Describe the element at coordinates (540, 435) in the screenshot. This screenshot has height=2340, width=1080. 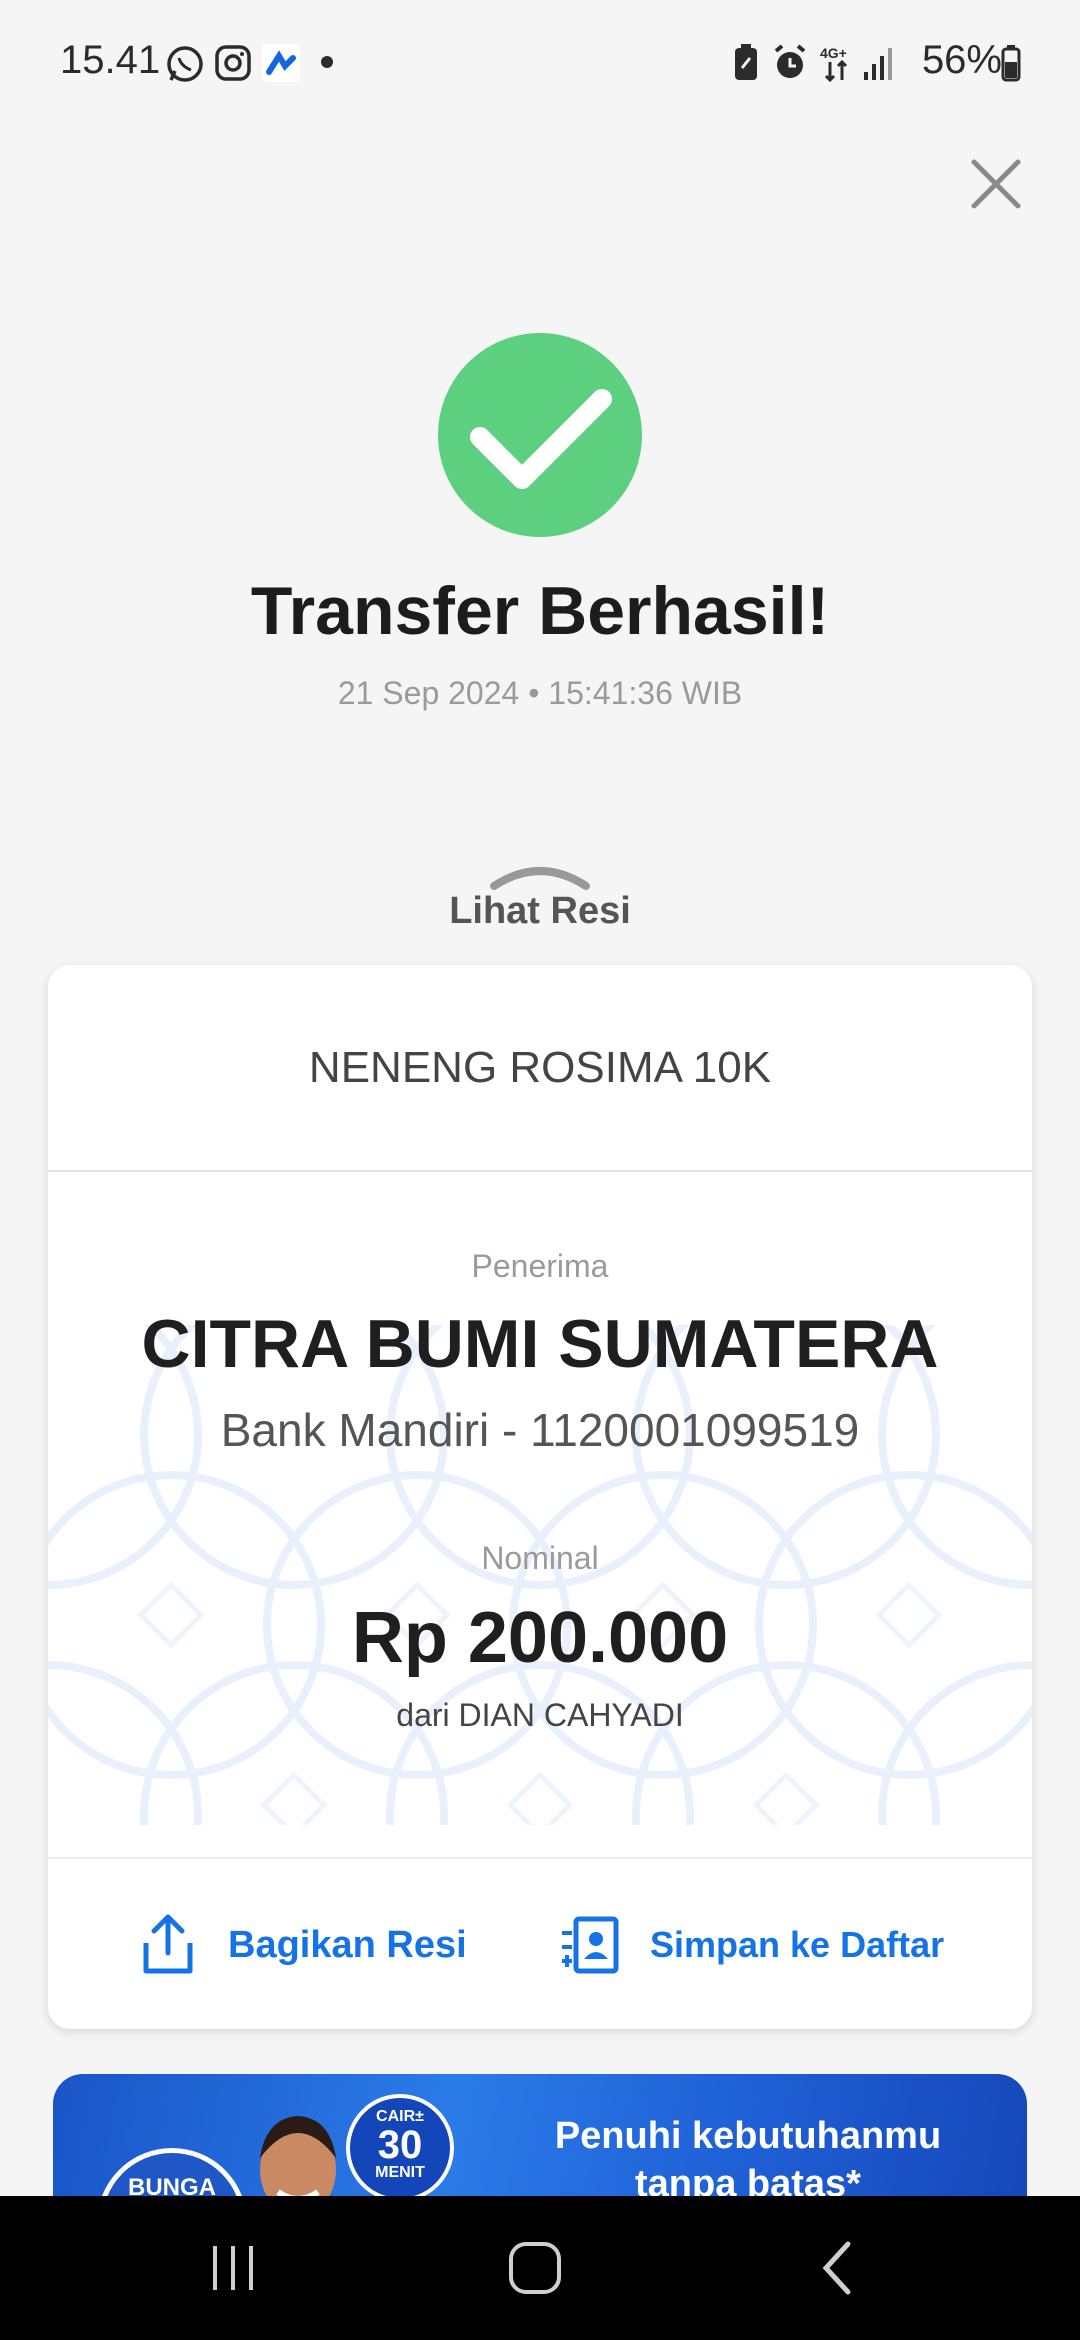
I see `success-check-icon` at that location.